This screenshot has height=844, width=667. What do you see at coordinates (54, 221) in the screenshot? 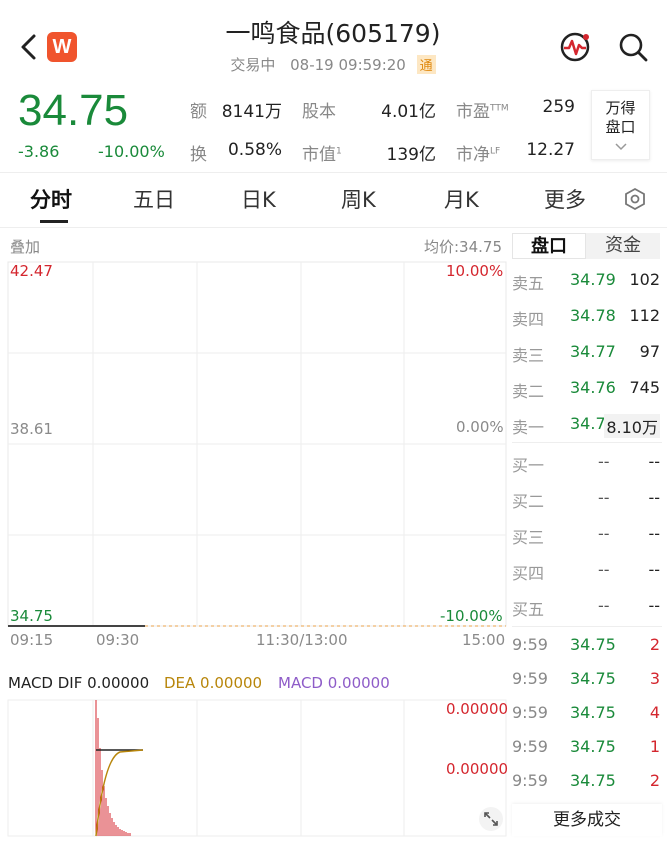
I see `active-tab-indicator` at bounding box center [54, 221].